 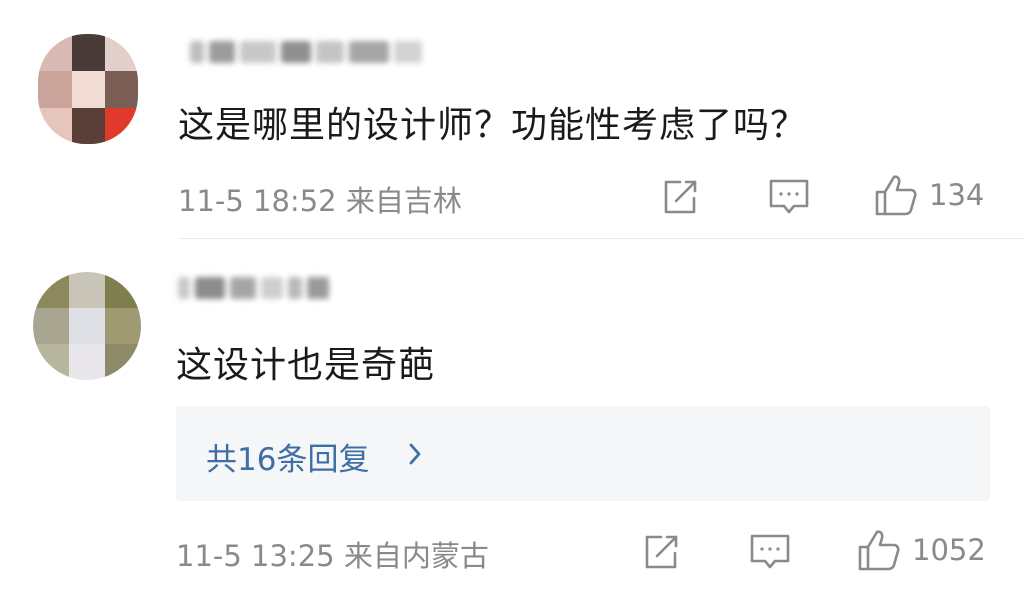 What do you see at coordinates (415, 454) in the screenshot?
I see `chevron-right-icon` at bounding box center [415, 454].